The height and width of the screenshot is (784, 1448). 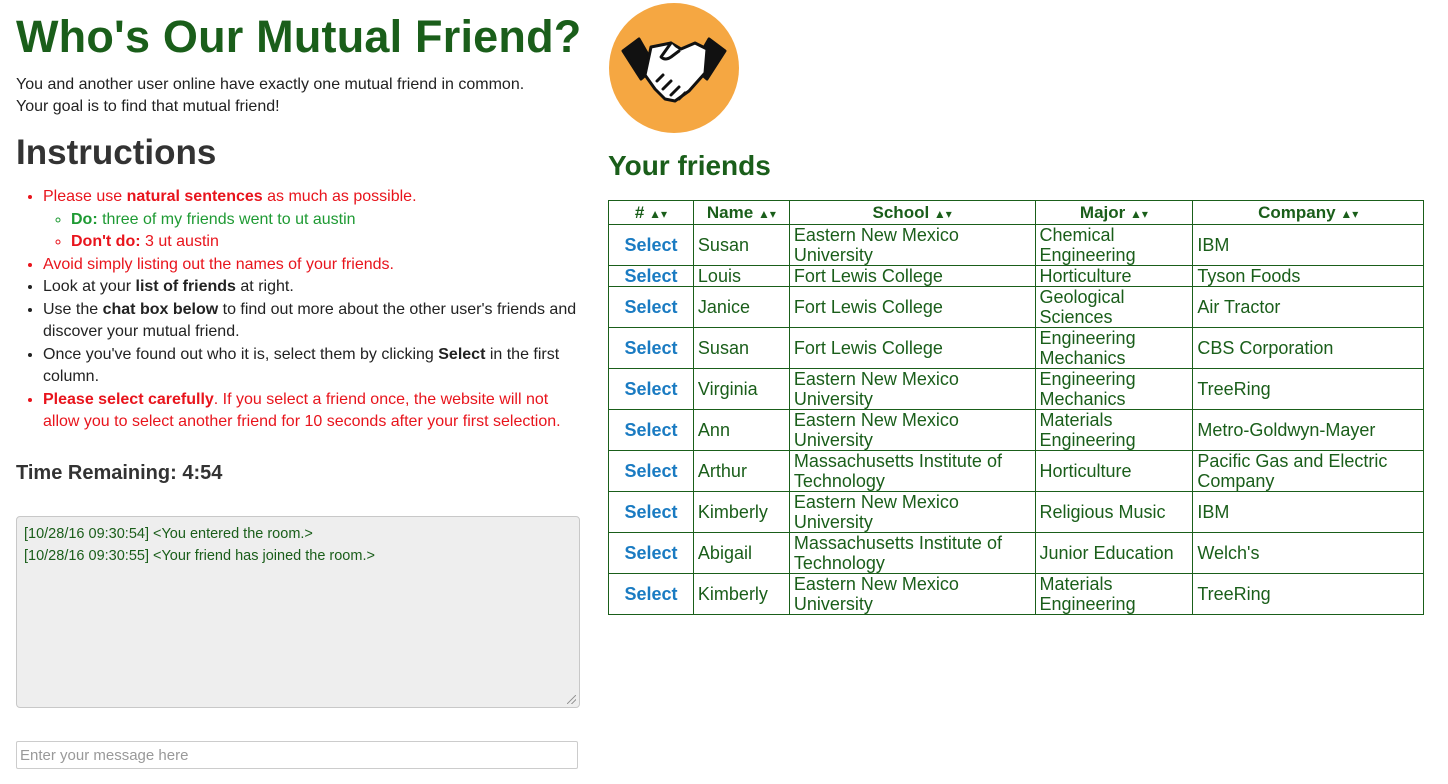 What do you see at coordinates (741, 553) in the screenshot?
I see `friend-name: Abigail` at bounding box center [741, 553].